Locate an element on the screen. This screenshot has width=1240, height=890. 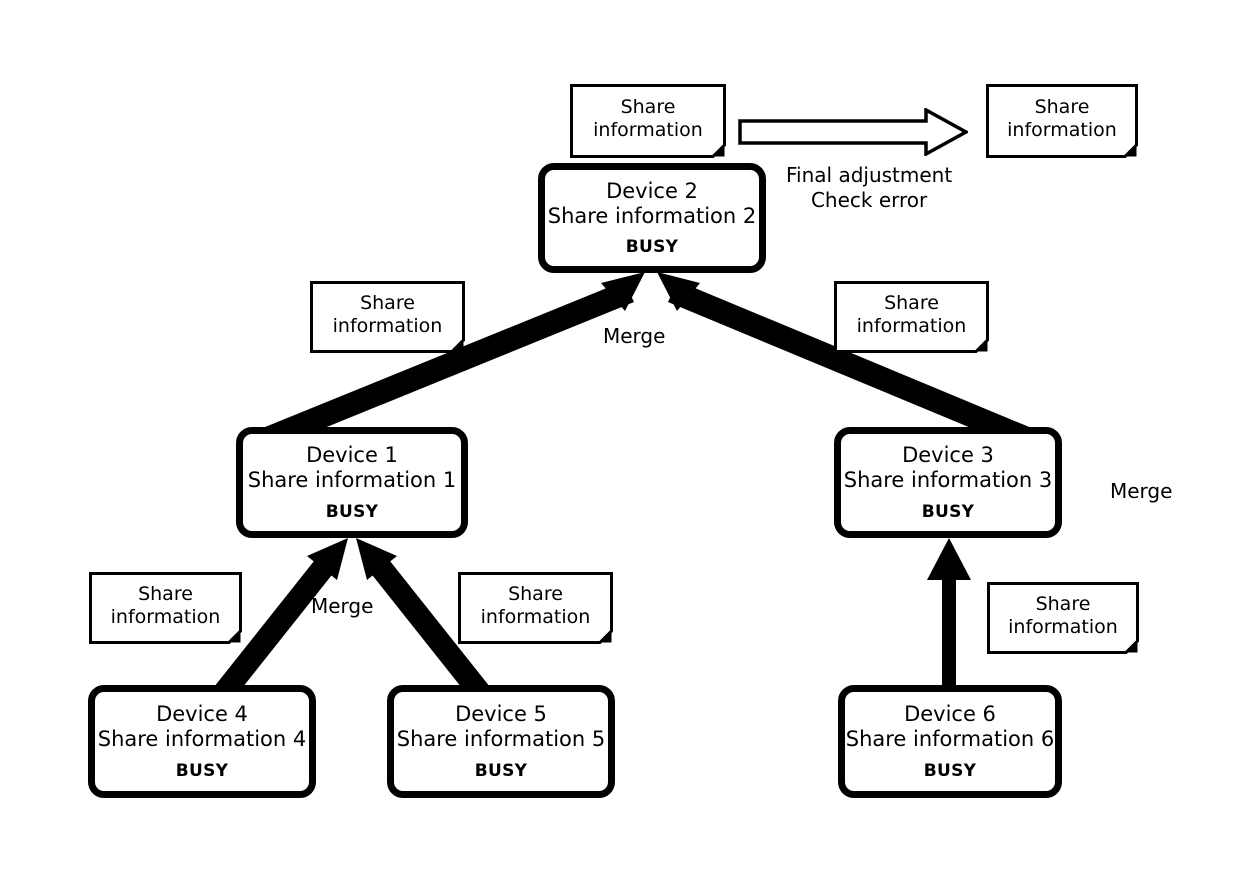
final-adjustment-line1: Final adjustment is located at coordinates (869, 175).